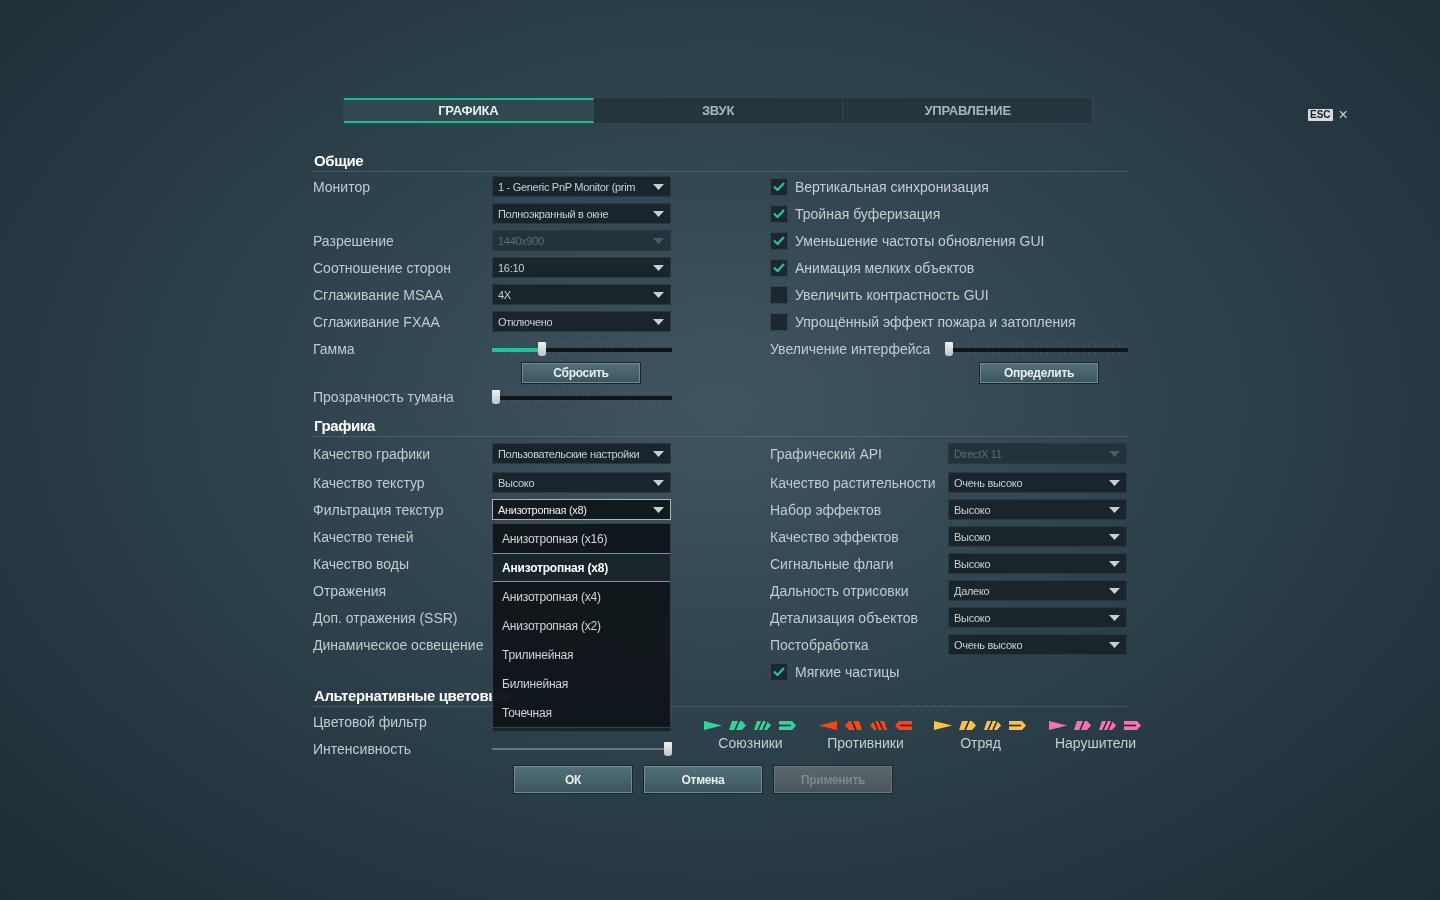  What do you see at coordinates (581, 267) in the screenshot?
I see `dropdown: 16:10` at bounding box center [581, 267].